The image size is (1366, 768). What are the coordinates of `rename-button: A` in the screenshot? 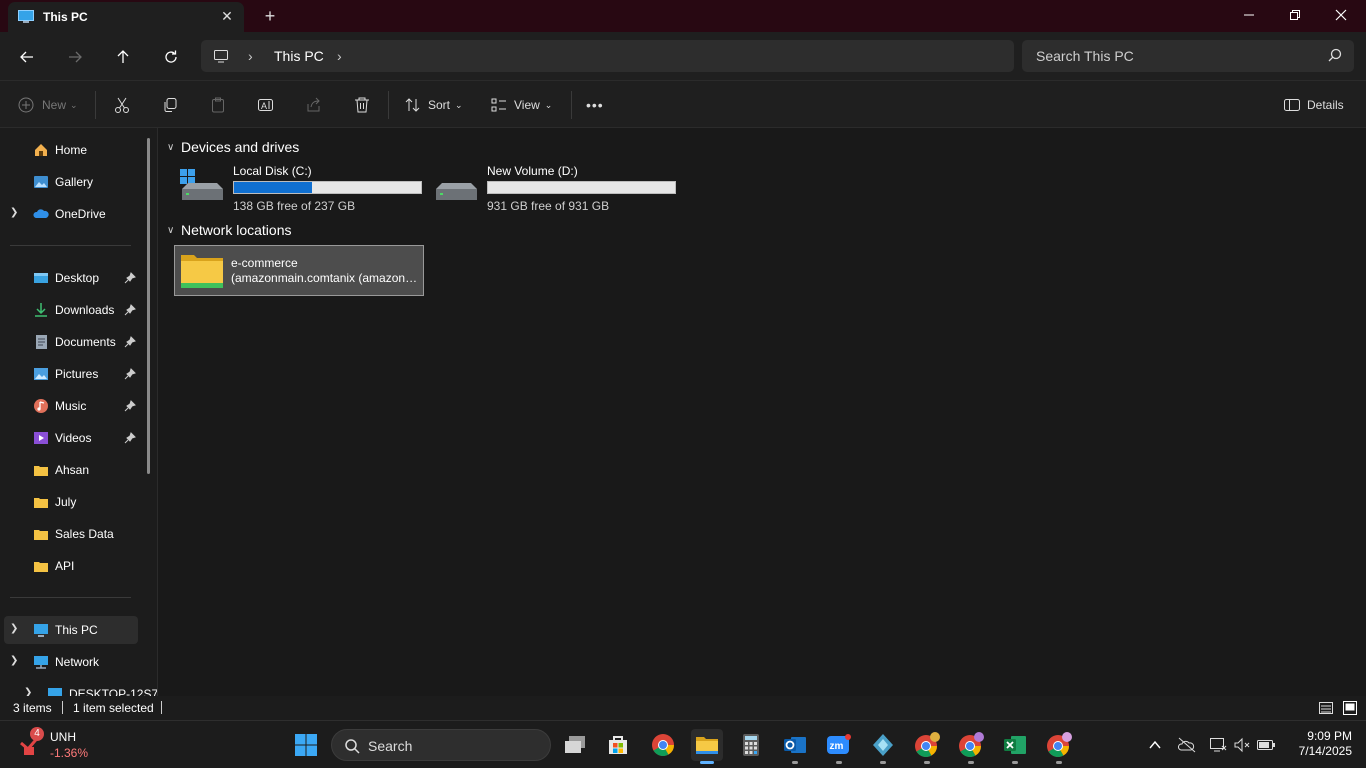 It's located at (266, 105).